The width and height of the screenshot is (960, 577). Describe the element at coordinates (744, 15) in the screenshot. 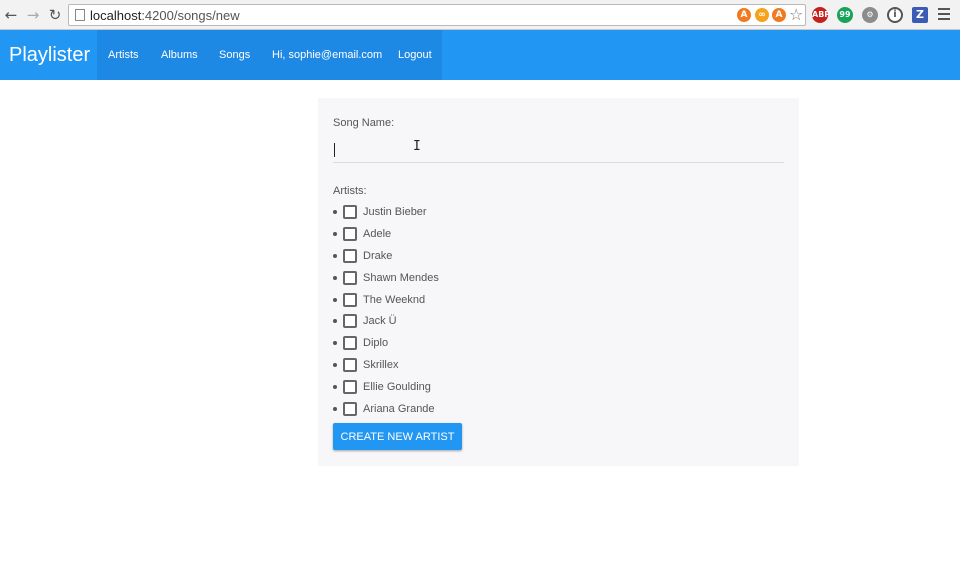

I see `extension-a-icon: A` at that location.